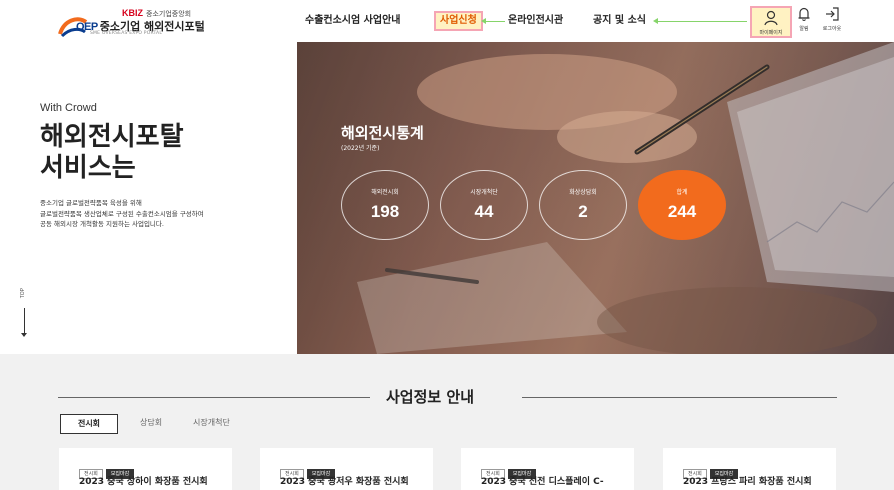  I want to click on stats-title: 해외전시통계, so click(382, 133).